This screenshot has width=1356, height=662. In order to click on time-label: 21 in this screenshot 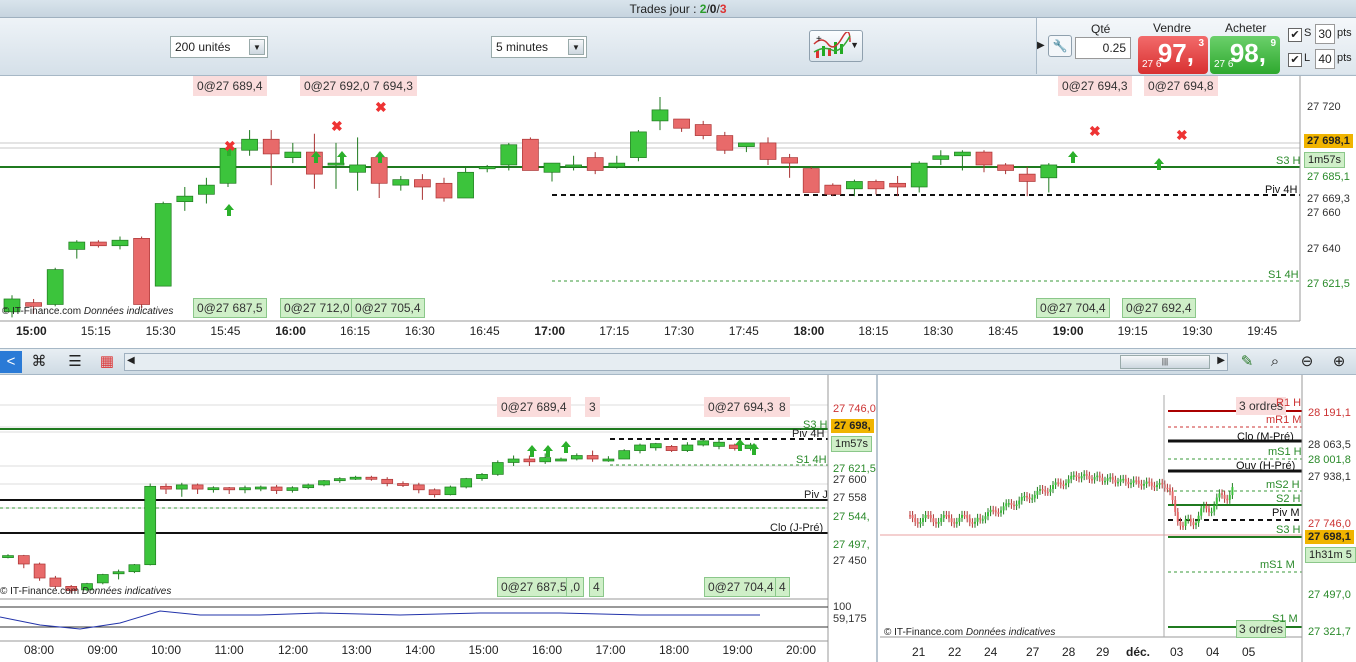, I will do `click(919, 652)`.